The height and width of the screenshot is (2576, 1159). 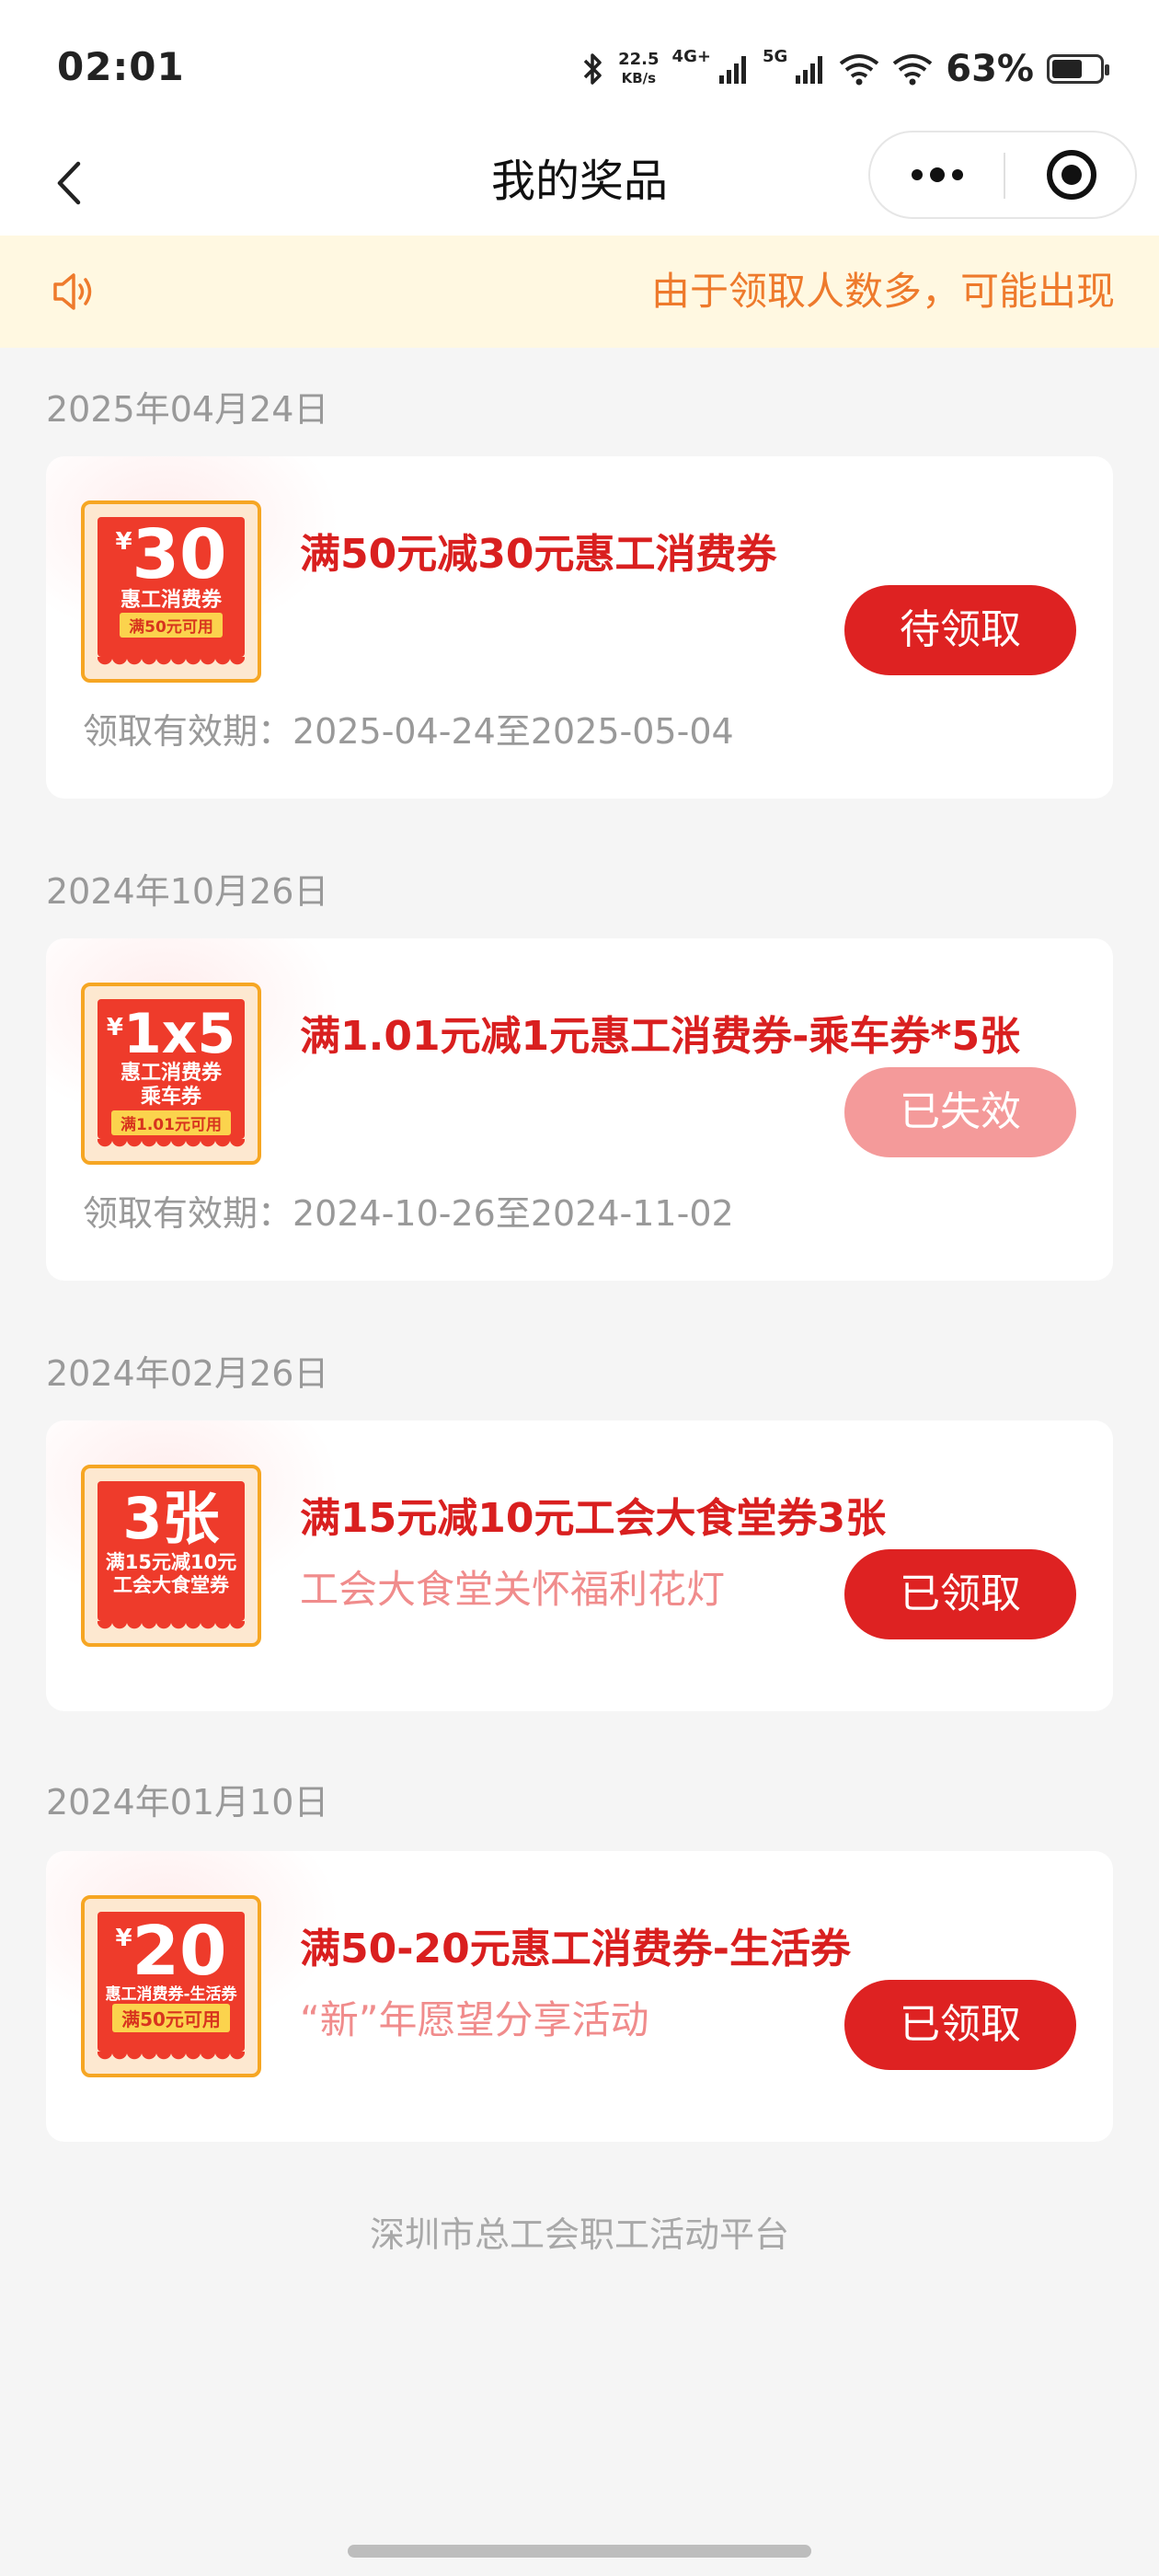 What do you see at coordinates (187, 1802) in the screenshot?
I see `prize-date: 2024年01月10日` at bounding box center [187, 1802].